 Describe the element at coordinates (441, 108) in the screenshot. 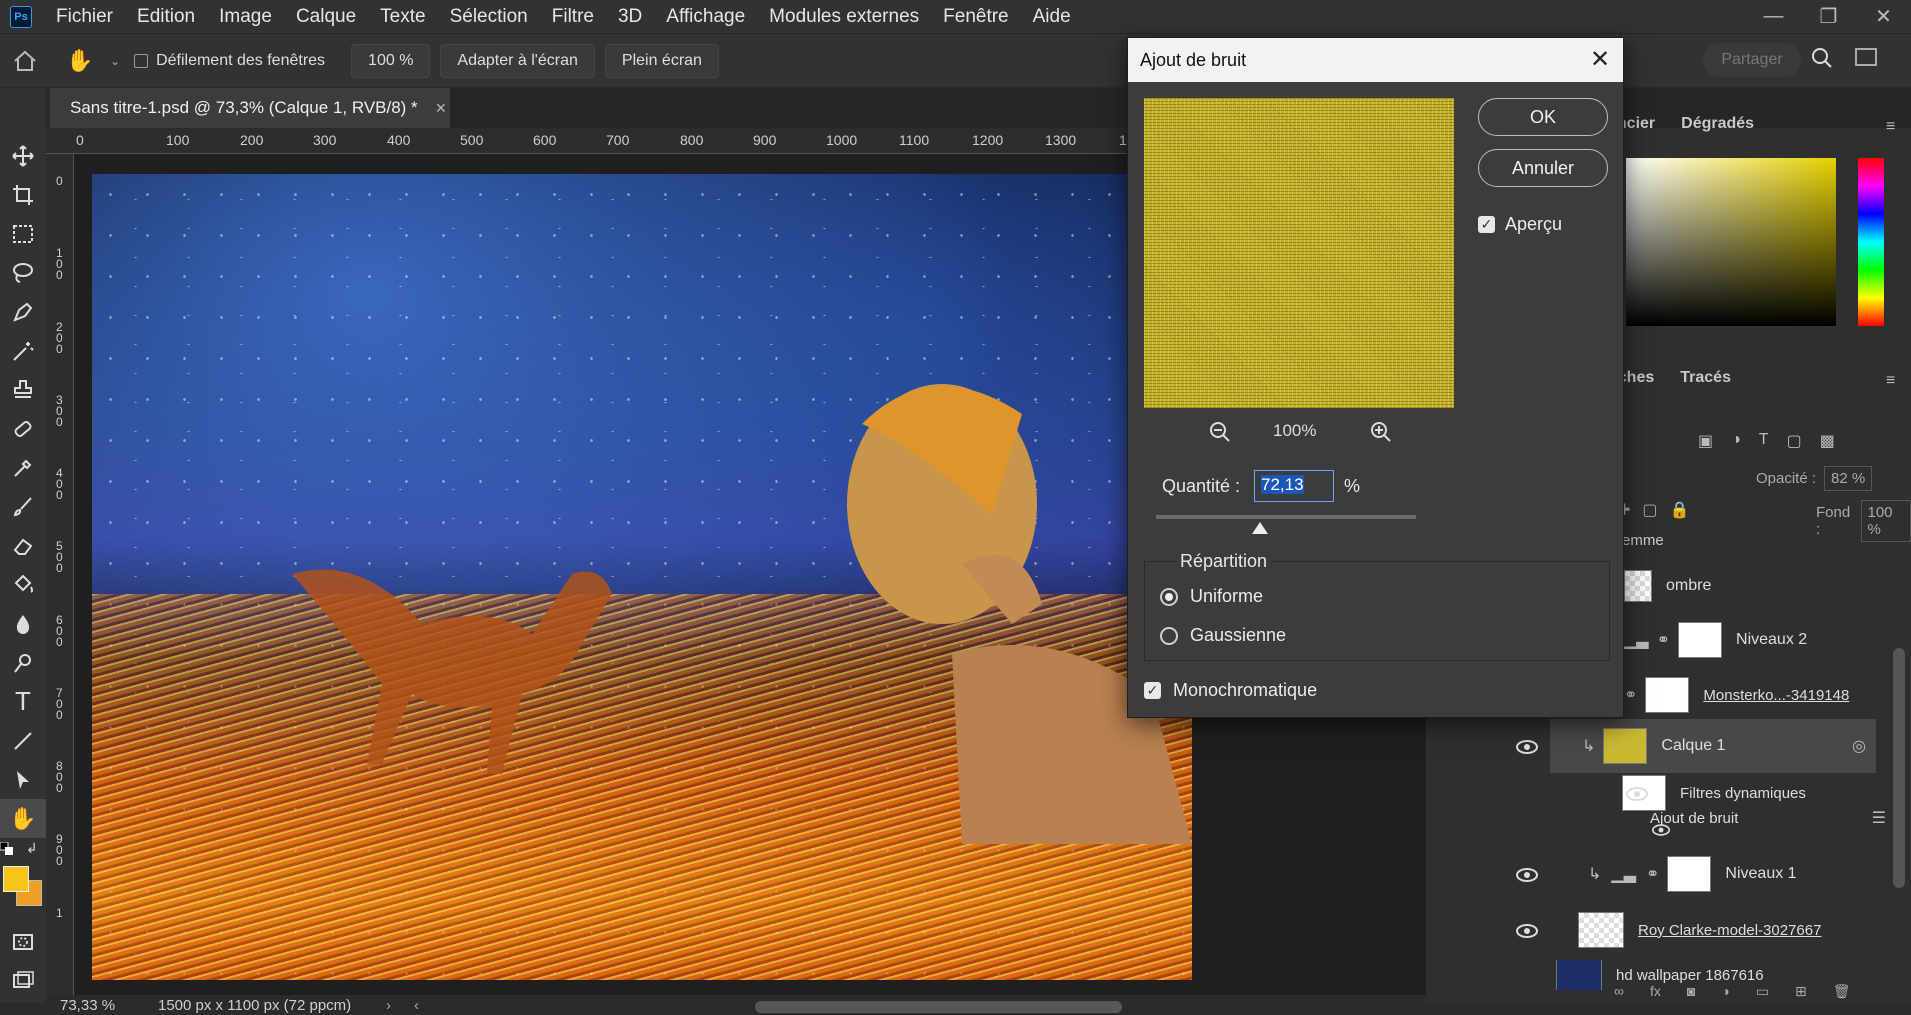

I see `close-tab-icon: ×` at that location.